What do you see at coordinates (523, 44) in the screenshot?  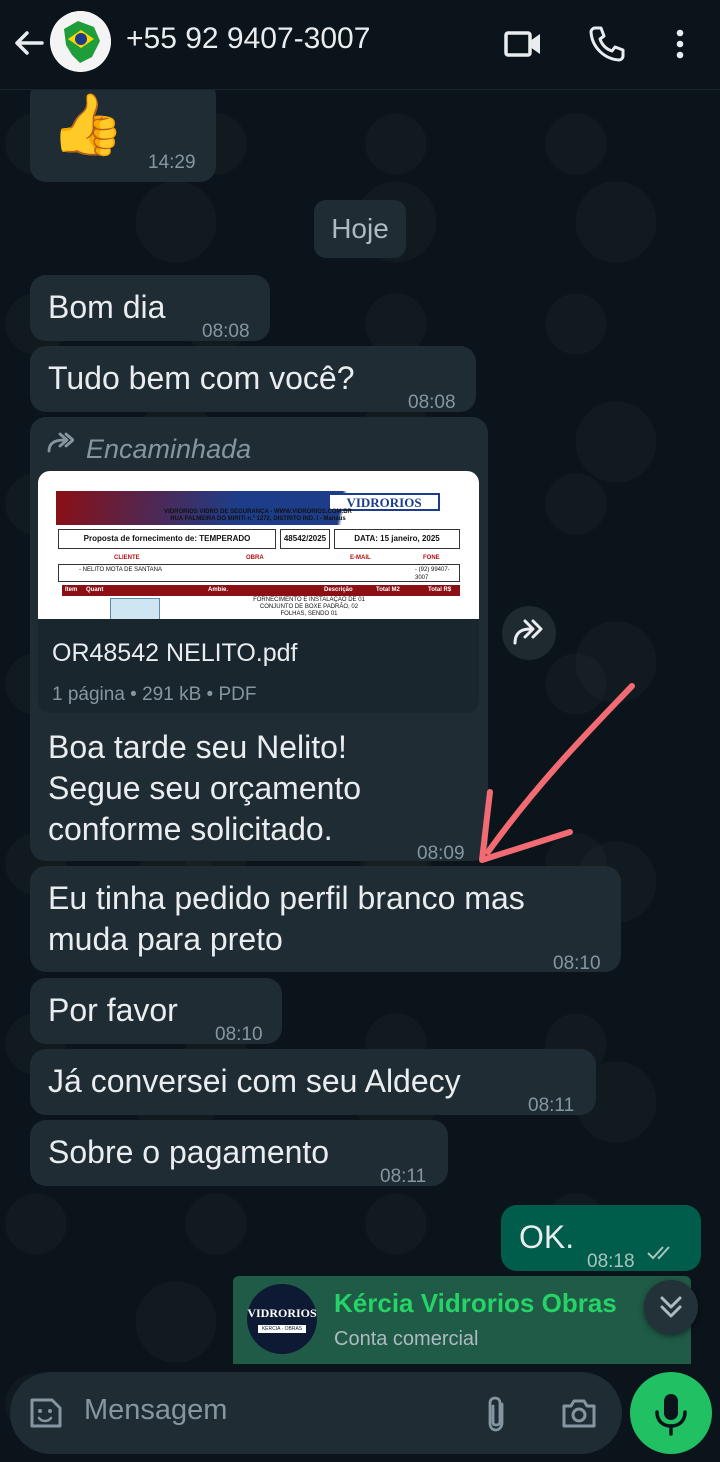 I see `video-call-icon` at bounding box center [523, 44].